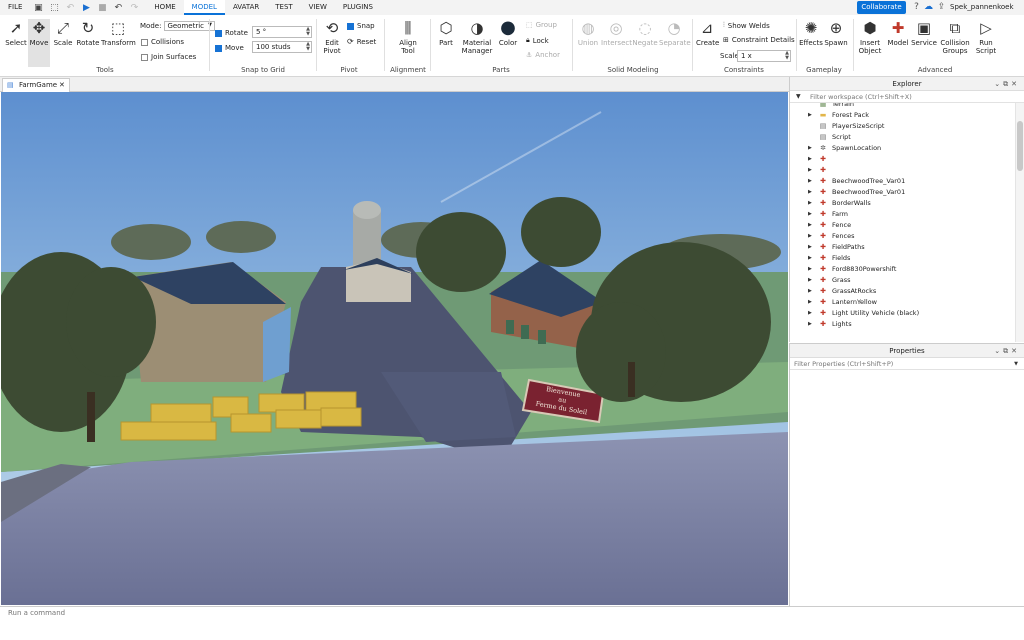 The height and width of the screenshot is (640, 1024). What do you see at coordinates (901, 247) in the screenshot?
I see `explorer-item: ▶ ✚ FieldPaths` at bounding box center [901, 247].